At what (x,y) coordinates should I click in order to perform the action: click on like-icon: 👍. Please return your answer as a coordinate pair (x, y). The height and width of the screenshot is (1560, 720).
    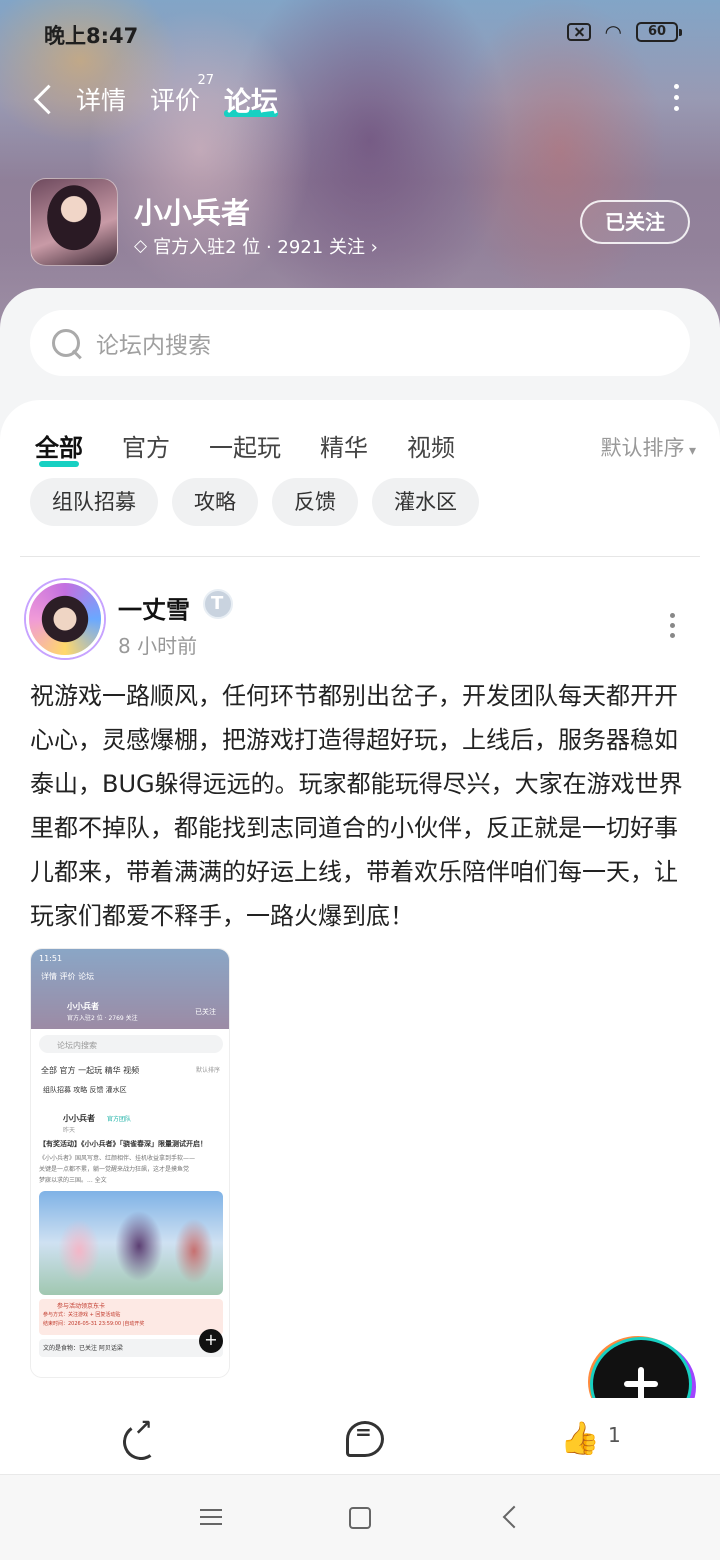
    Looking at the image, I should click on (580, 1438).